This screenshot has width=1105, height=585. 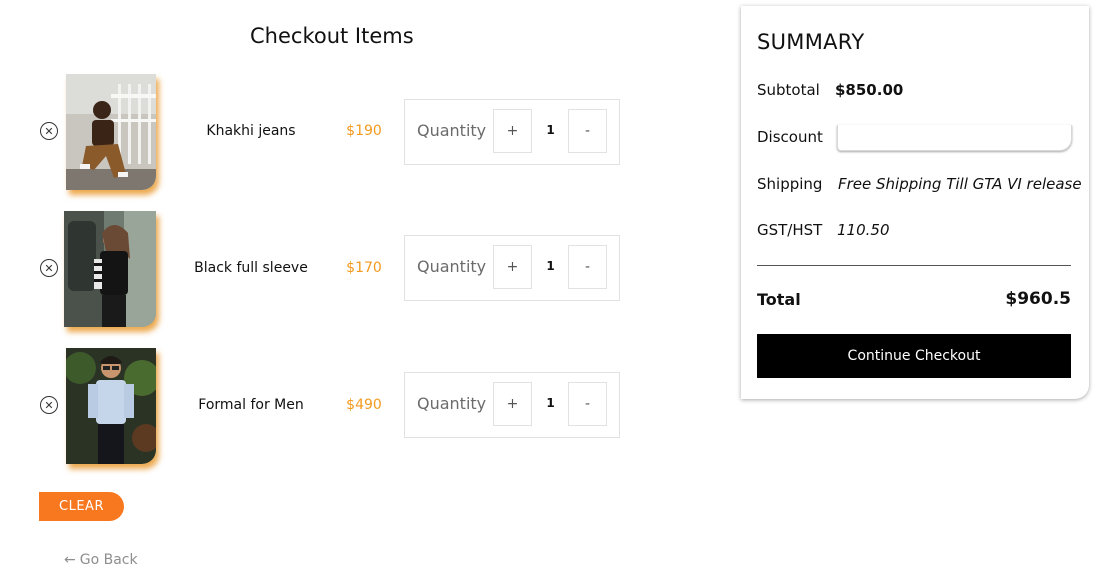 I want to click on continue-checkout-button: Continue Checkout, so click(x=914, y=356).